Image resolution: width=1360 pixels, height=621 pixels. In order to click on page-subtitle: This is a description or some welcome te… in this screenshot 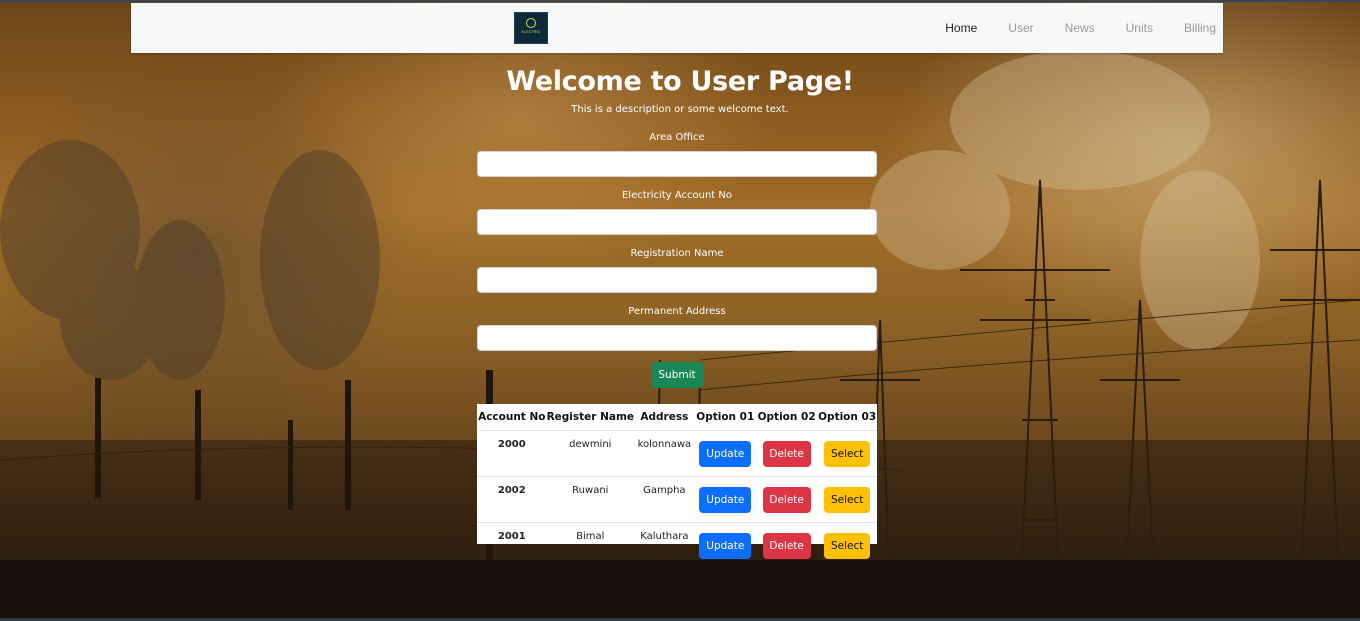, I will do `click(680, 109)`.